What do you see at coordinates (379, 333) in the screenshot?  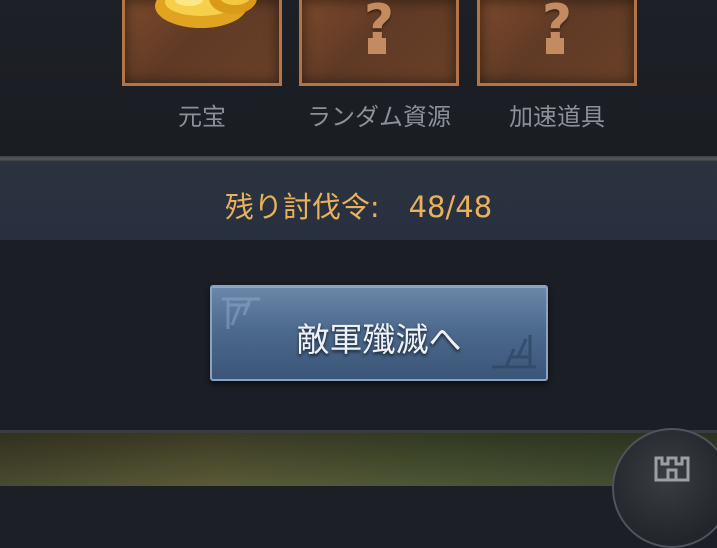 I see `annihilate-enemy-button: 敵軍殲滅へ` at bounding box center [379, 333].